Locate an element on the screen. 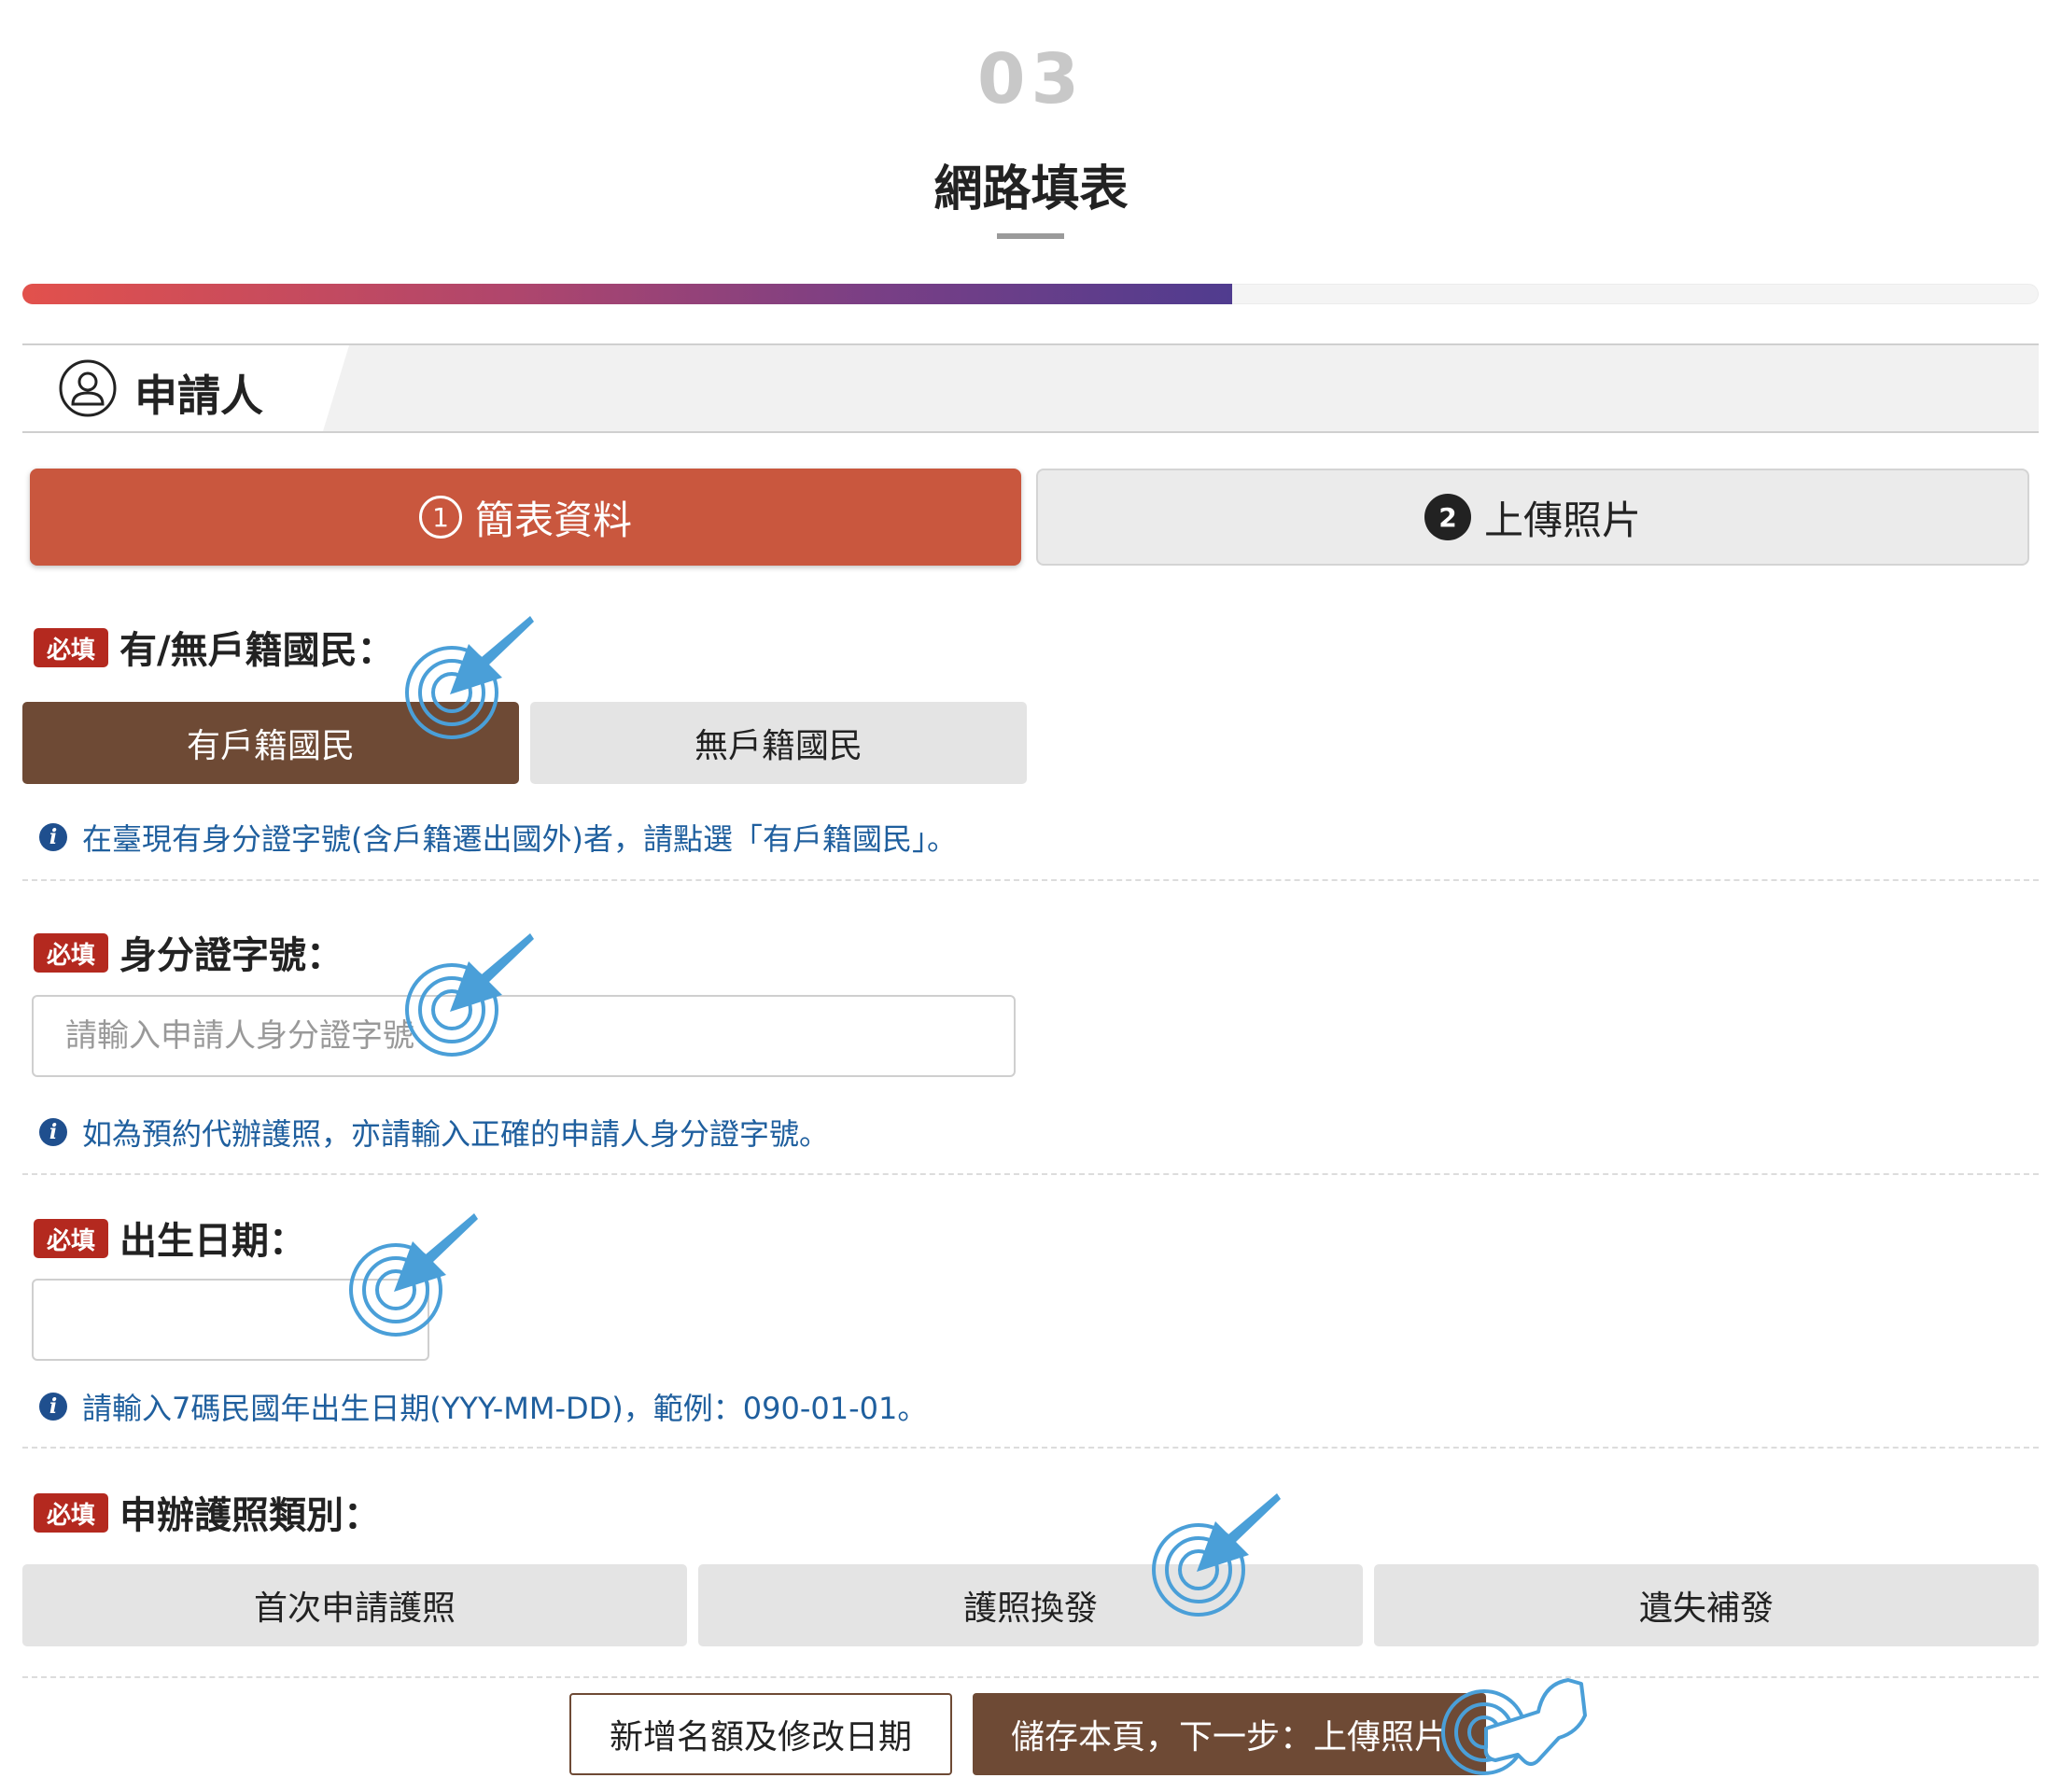  section-label: 申請人 is located at coordinates (198, 396).